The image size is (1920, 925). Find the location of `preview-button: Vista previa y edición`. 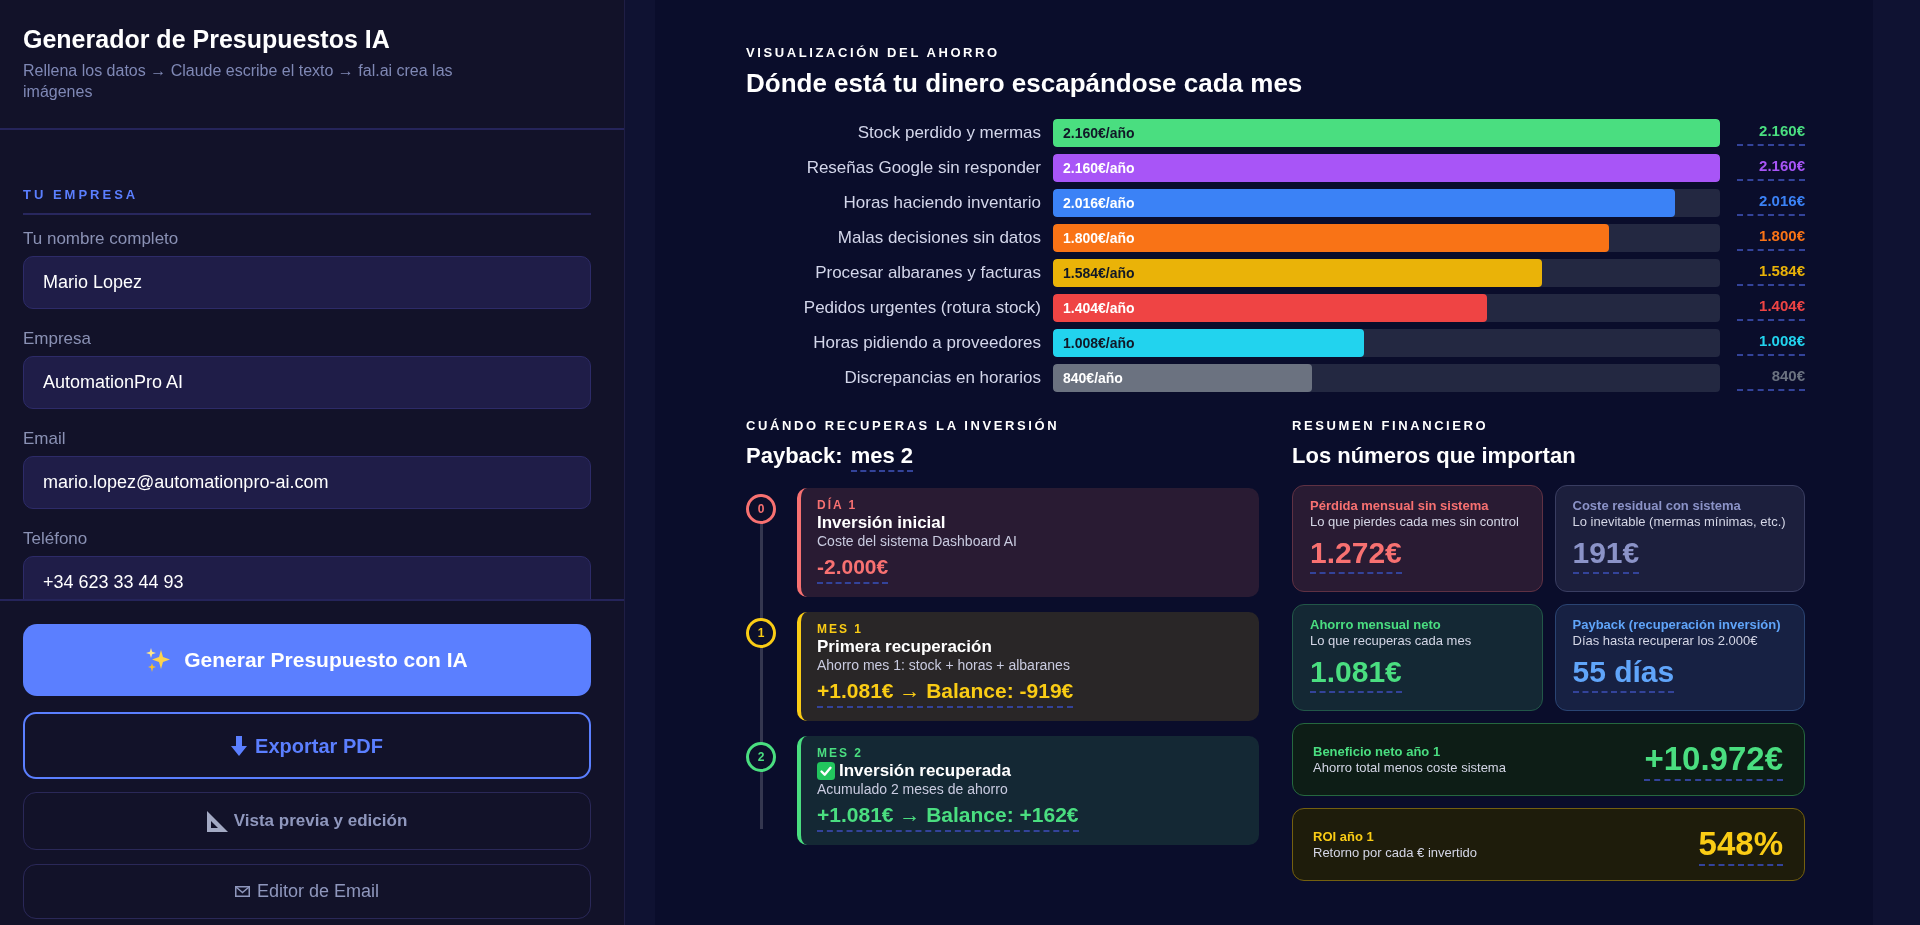

preview-button: Vista previa y edición is located at coordinates (307, 821).